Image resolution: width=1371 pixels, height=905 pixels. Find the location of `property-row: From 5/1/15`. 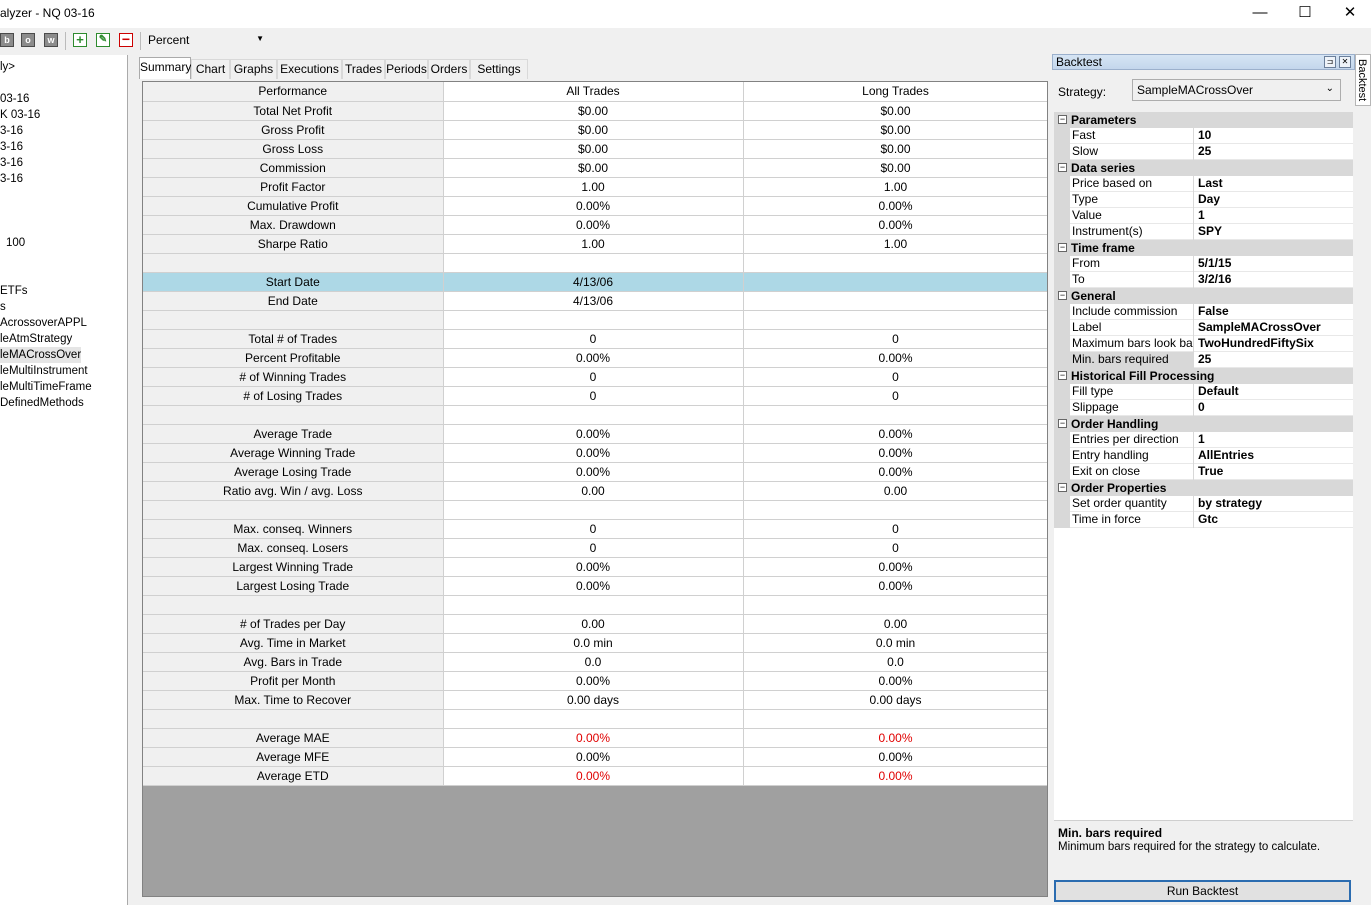

property-row: From 5/1/15 is located at coordinates (1203, 264).